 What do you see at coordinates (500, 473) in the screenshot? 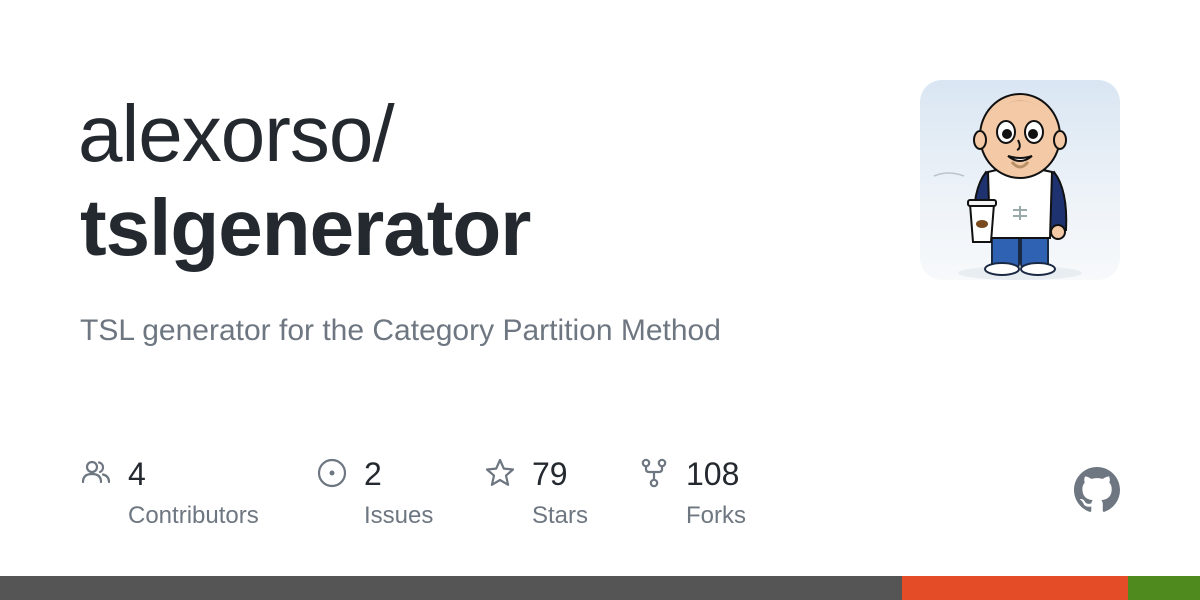
I see `star-icon` at bounding box center [500, 473].